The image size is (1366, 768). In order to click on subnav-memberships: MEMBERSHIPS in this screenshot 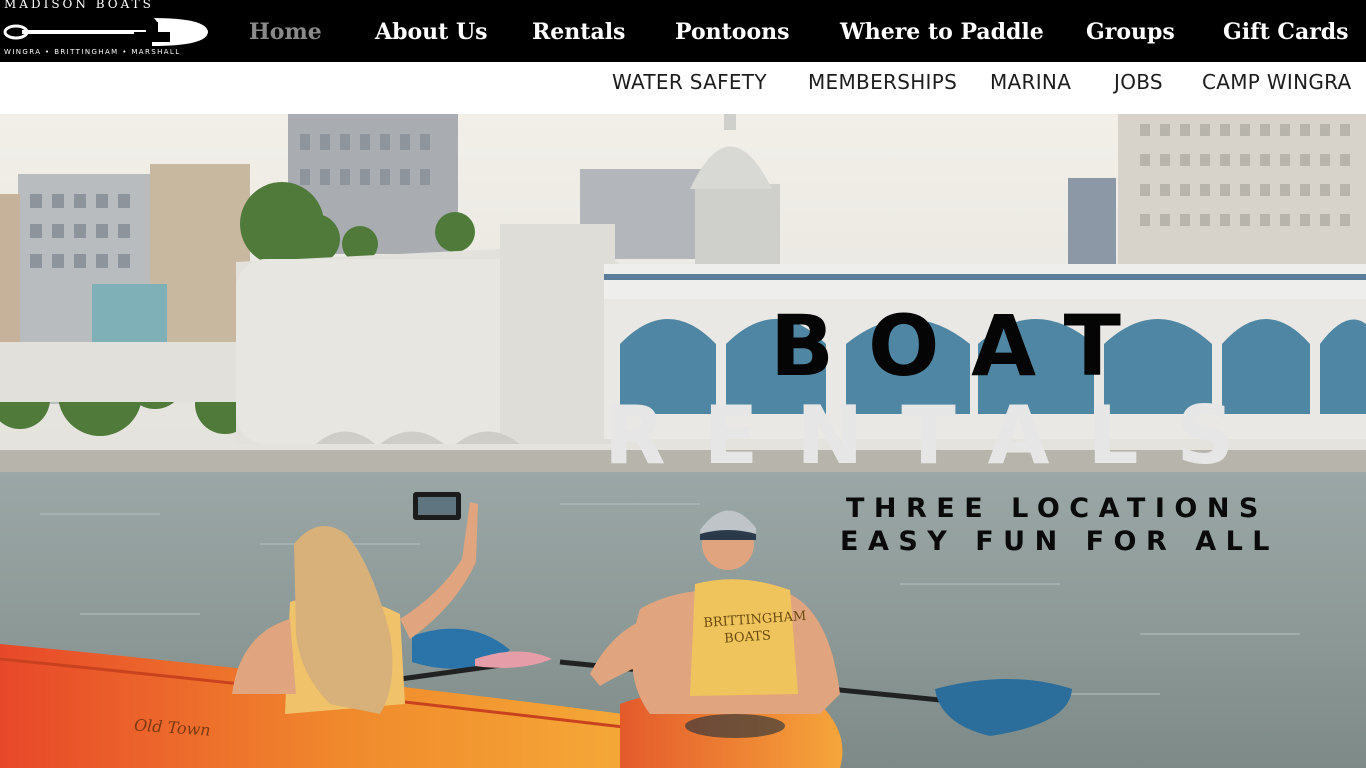, I will do `click(882, 82)`.